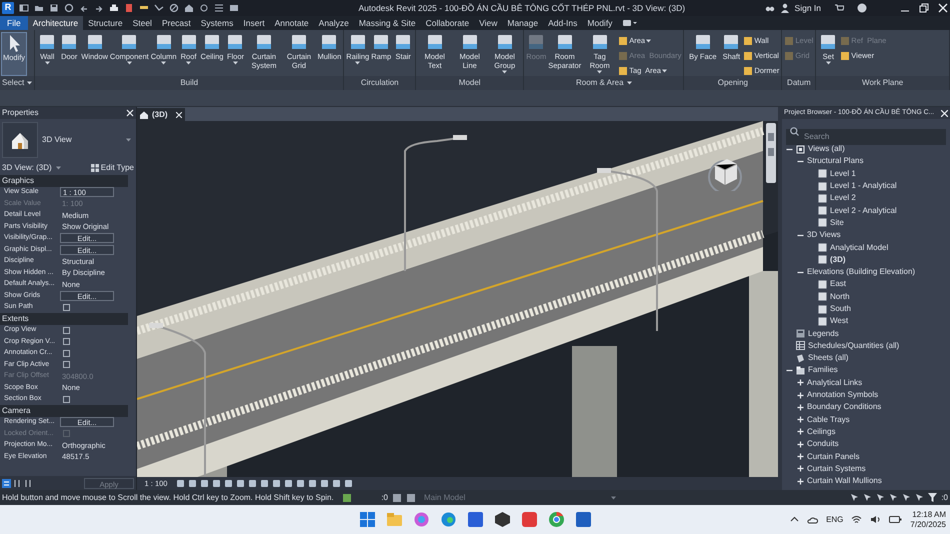 The height and width of the screenshot is (534, 950). Describe the element at coordinates (447, 23) in the screenshot. I see `ribbon-tab: Collaborate` at that location.